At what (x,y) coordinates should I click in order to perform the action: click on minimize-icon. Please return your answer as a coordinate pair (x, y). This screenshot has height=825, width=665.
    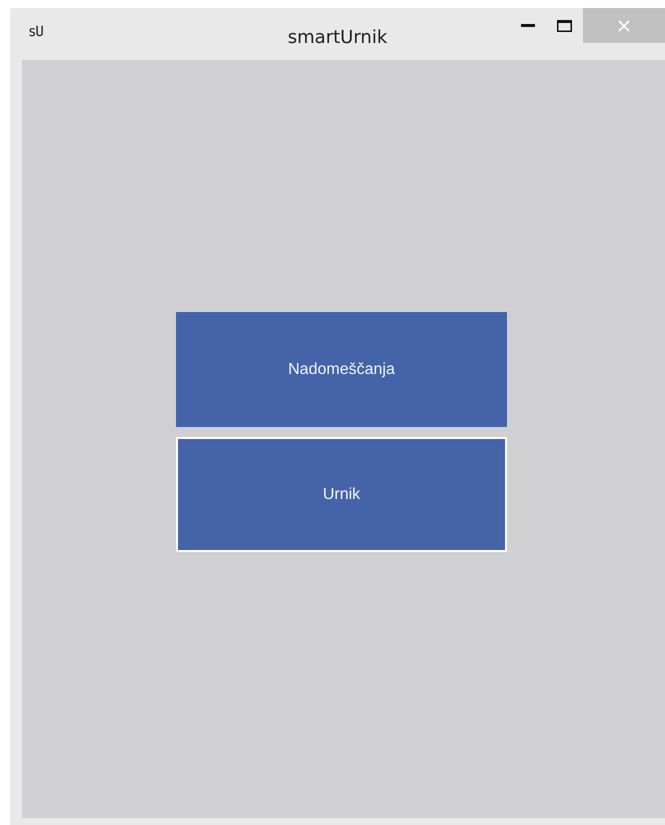
    Looking at the image, I should click on (528, 26).